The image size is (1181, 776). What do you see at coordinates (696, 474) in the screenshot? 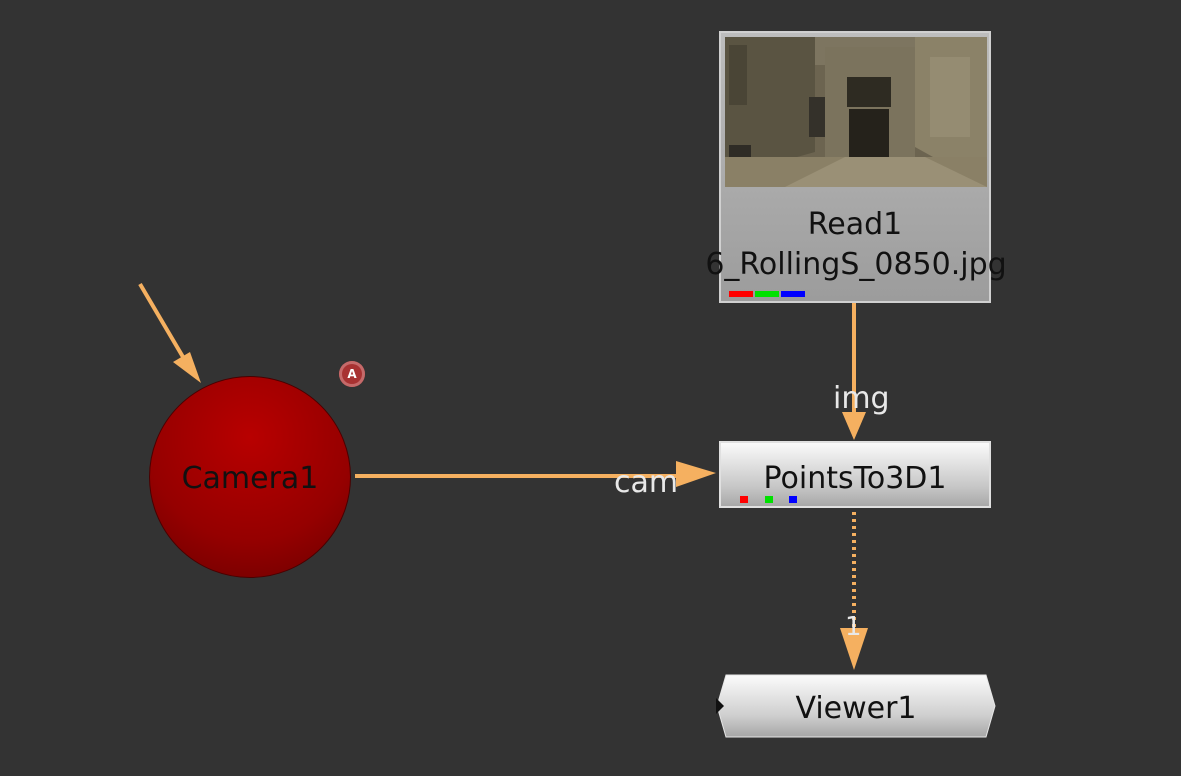
I see `cam-arrowhead` at bounding box center [696, 474].